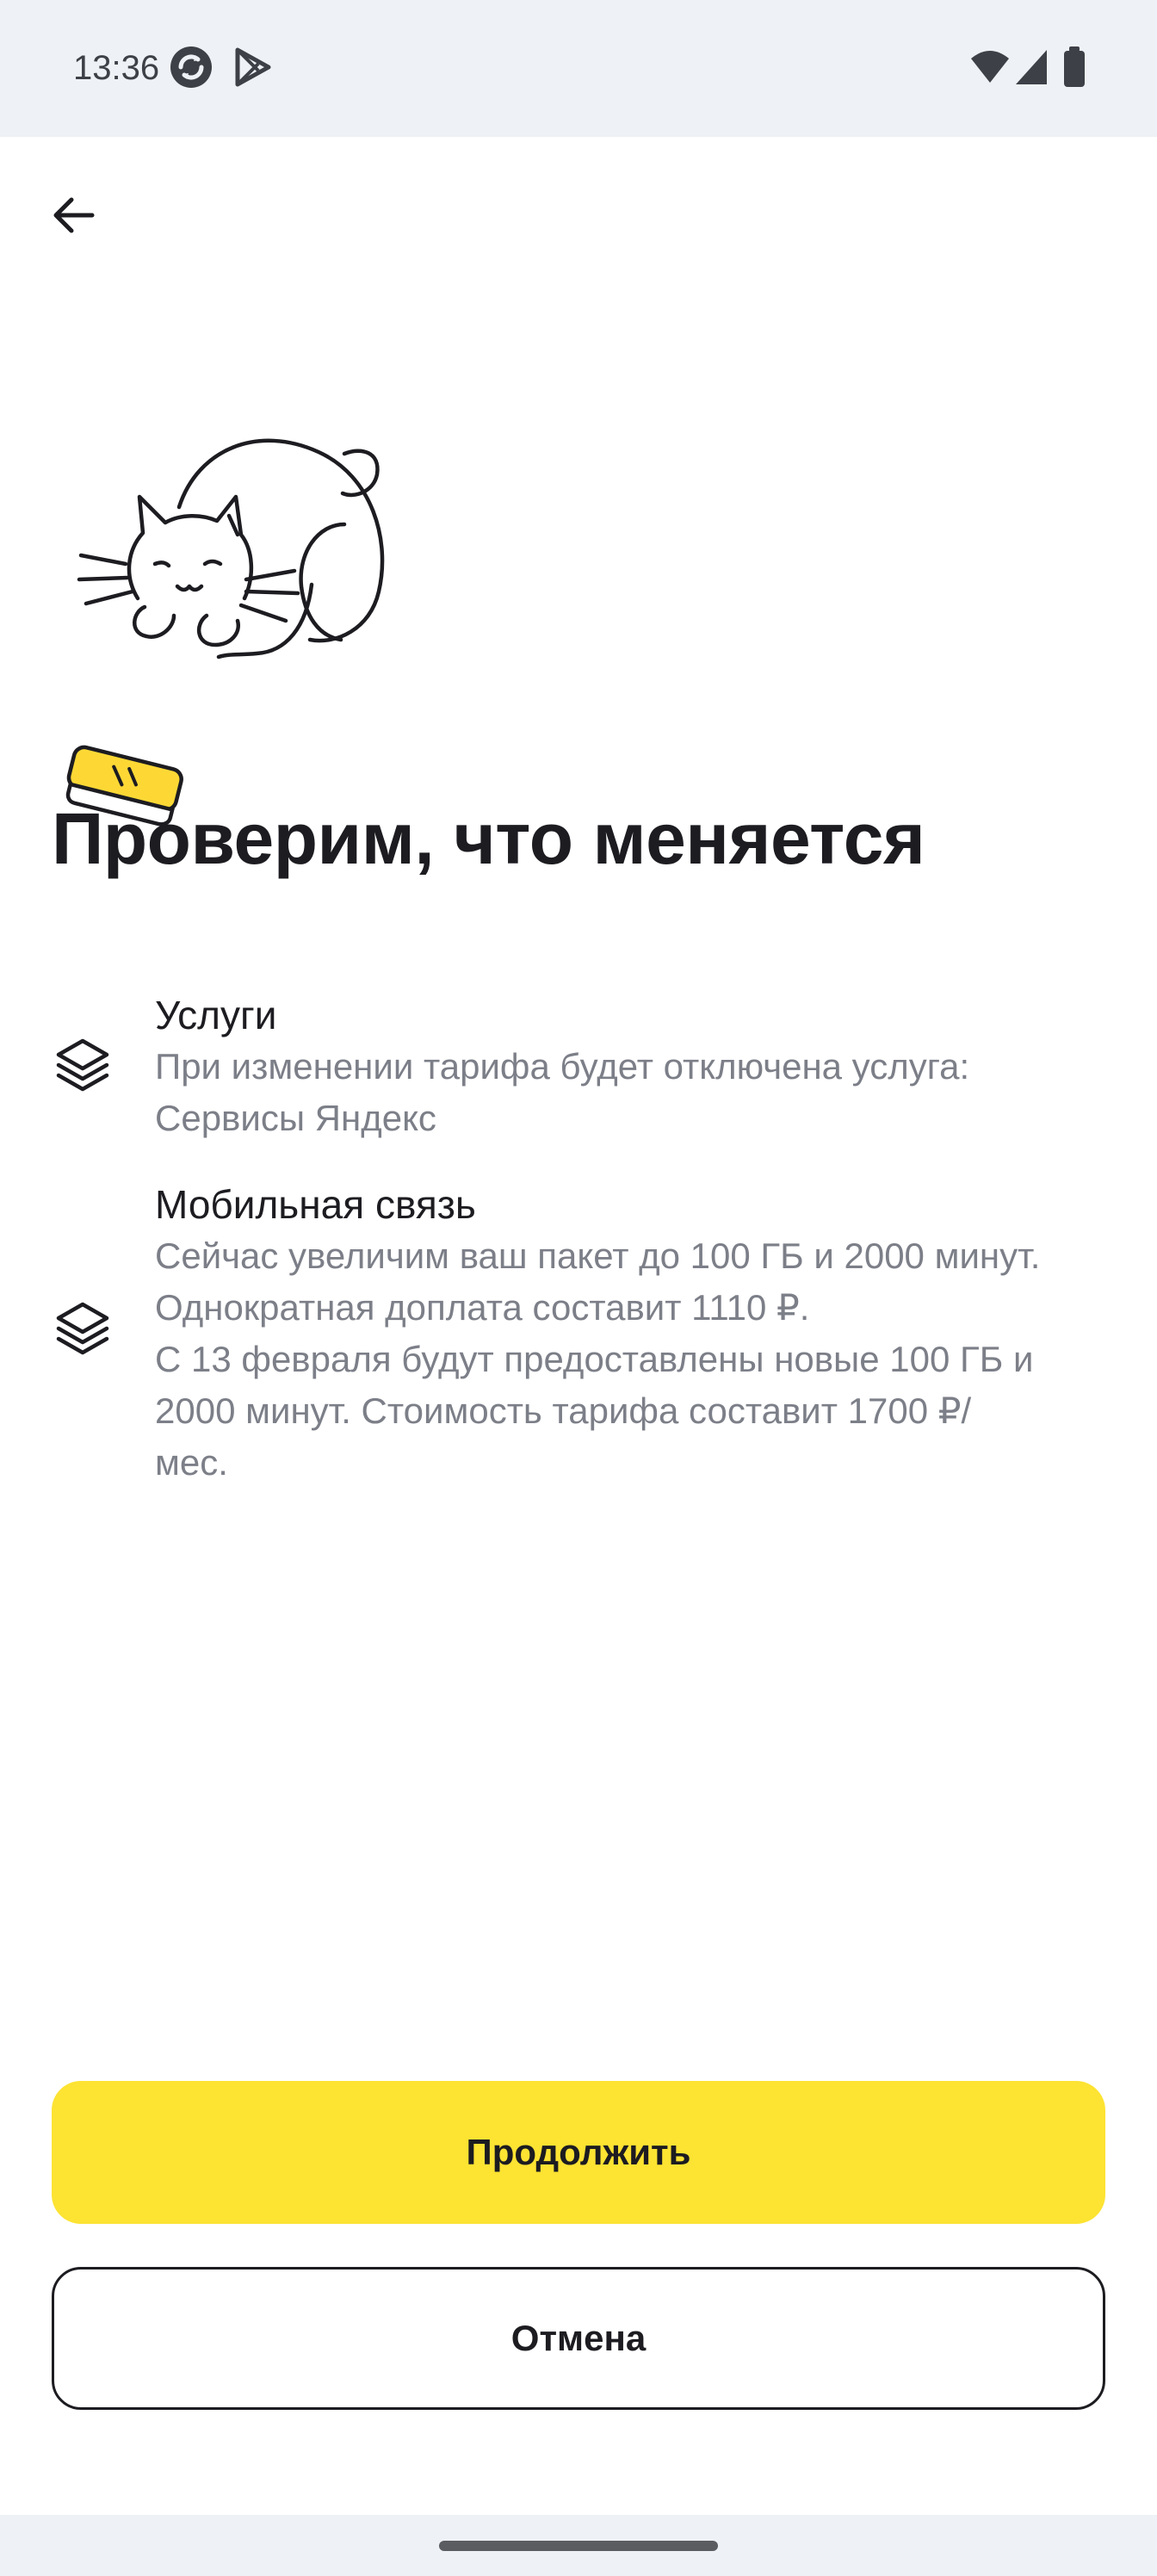 This screenshot has width=1157, height=2576. What do you see at coordinates (191, 67) in the screenshot?
I see `sync-app-icon` at bounding box center [191, 67].